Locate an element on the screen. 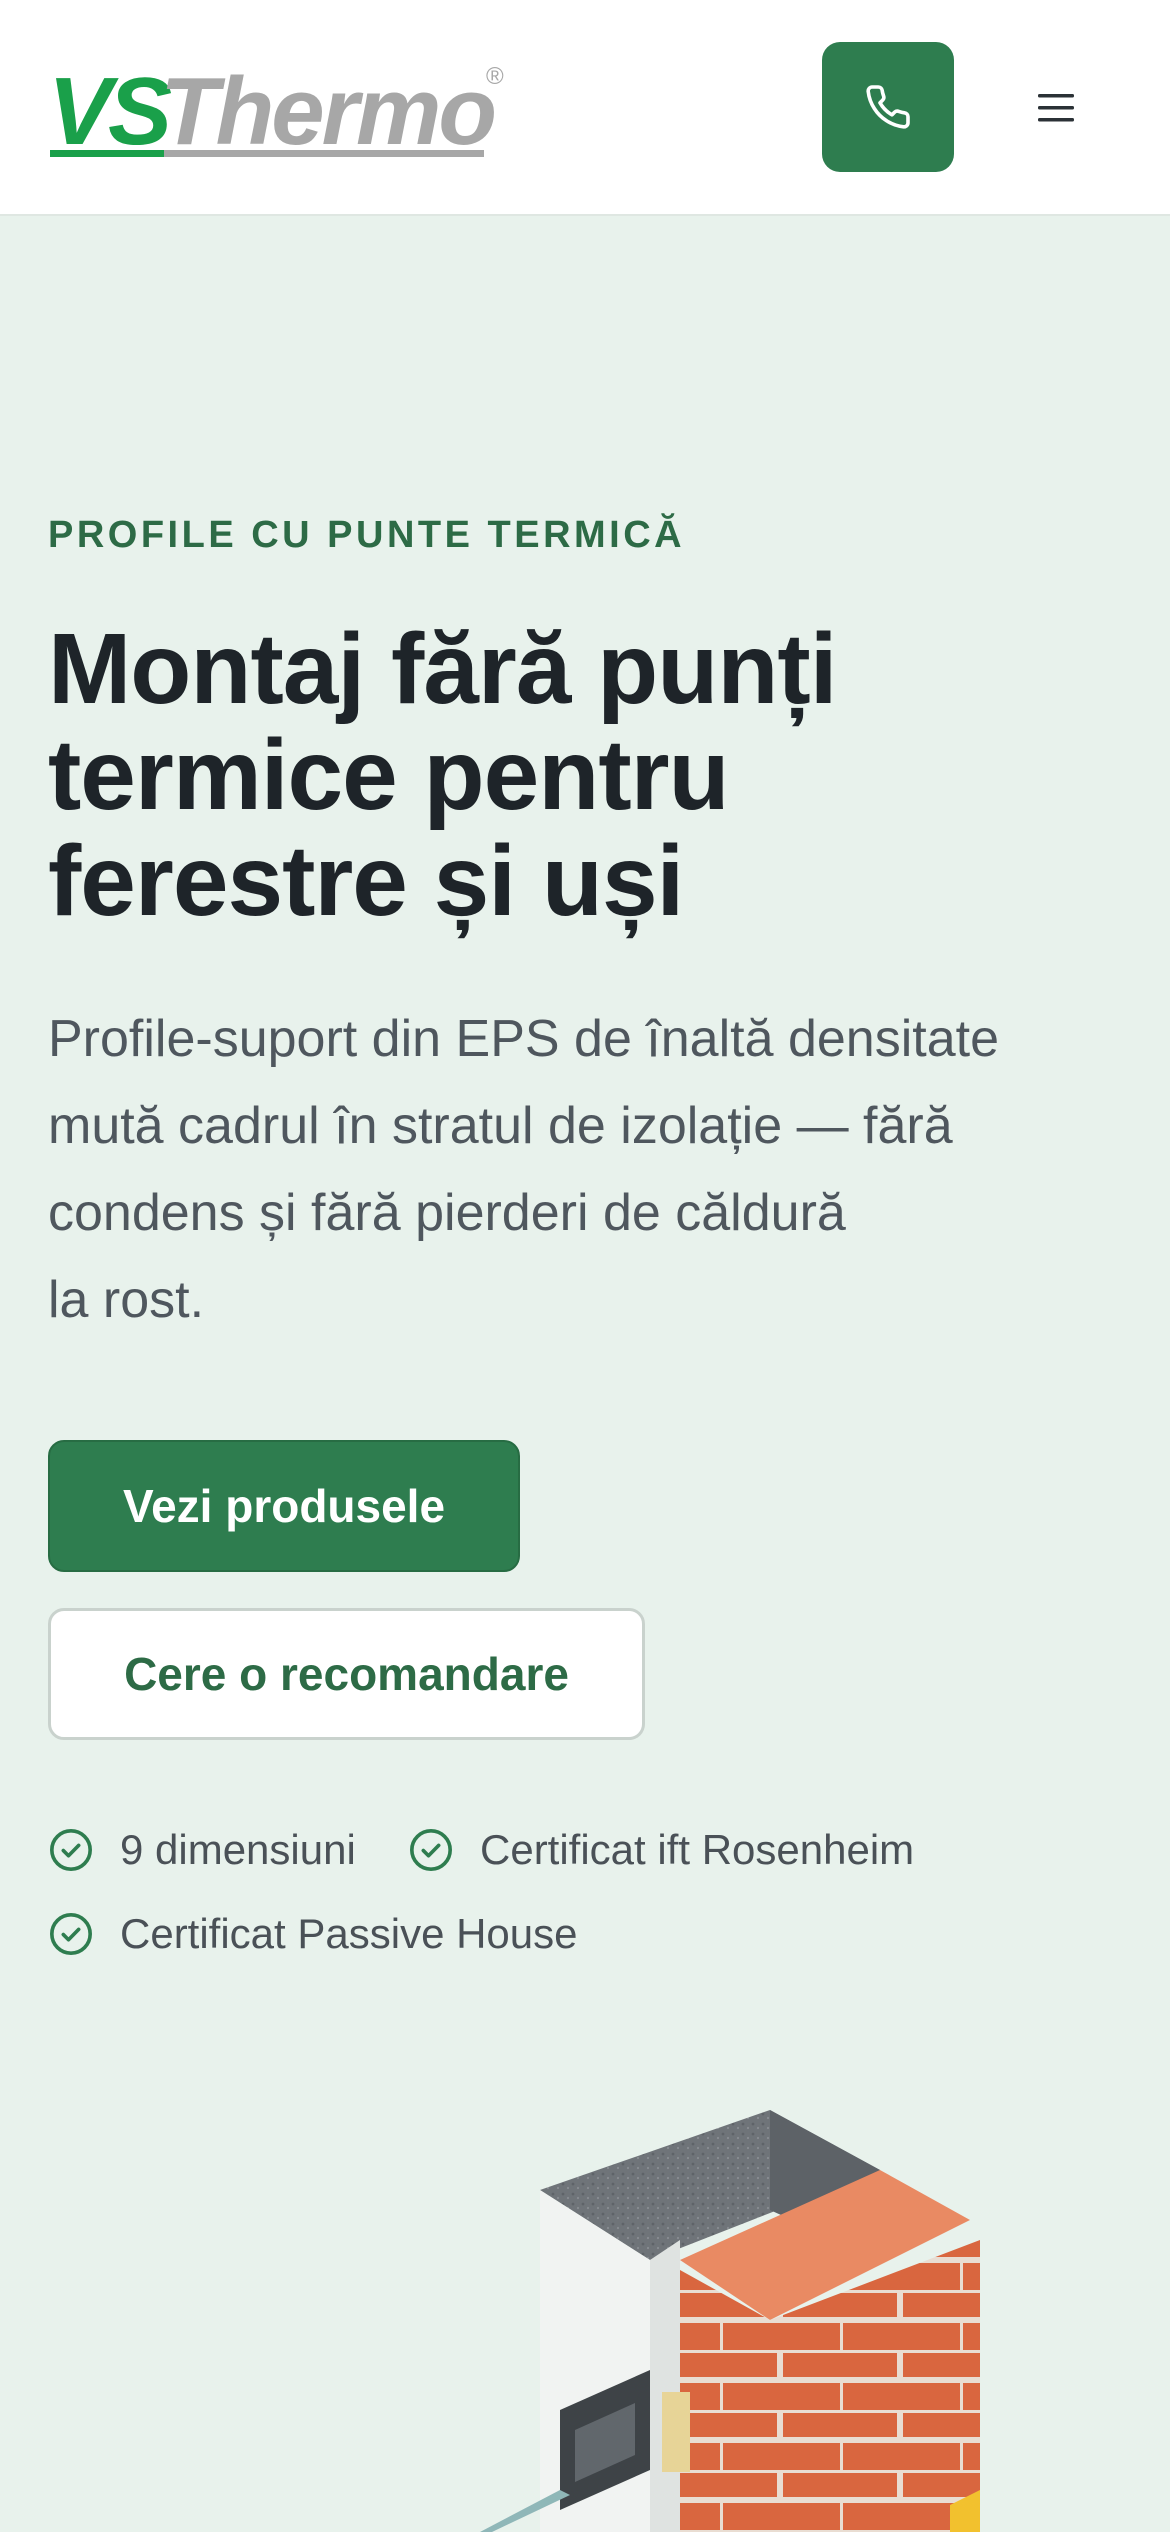 This screenshot has height=2532, width=1170. logo-vs-text: VS is located at coordinates (110, 110).